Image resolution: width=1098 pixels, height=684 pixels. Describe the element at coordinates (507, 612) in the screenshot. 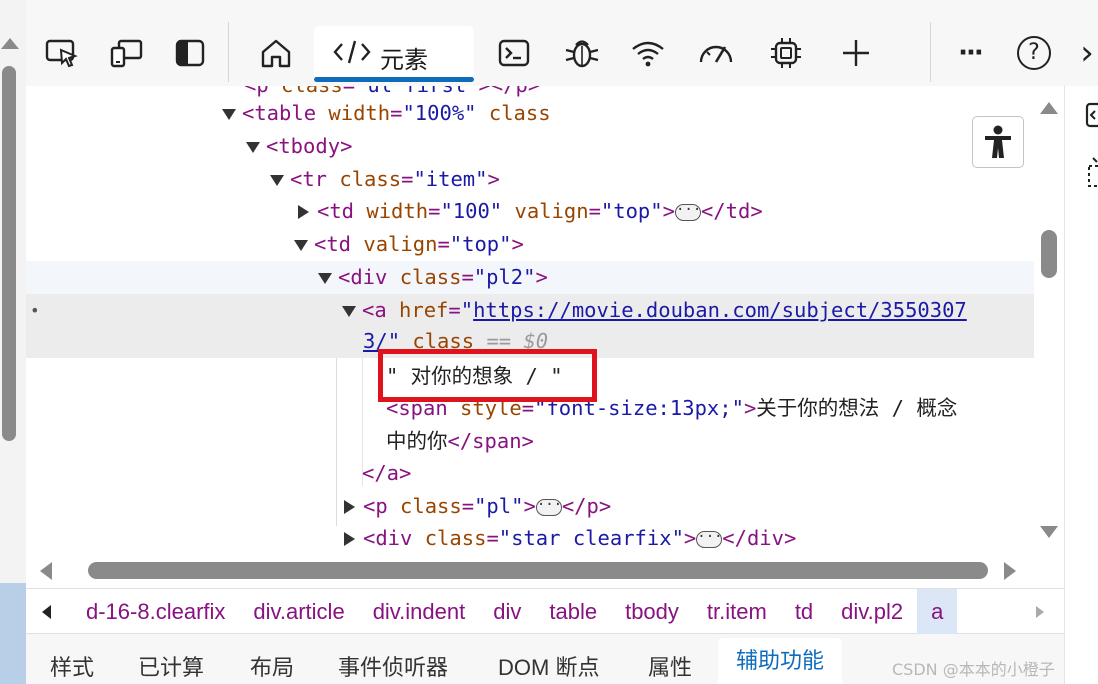

I see `breadcrumb-item: div` at that location.